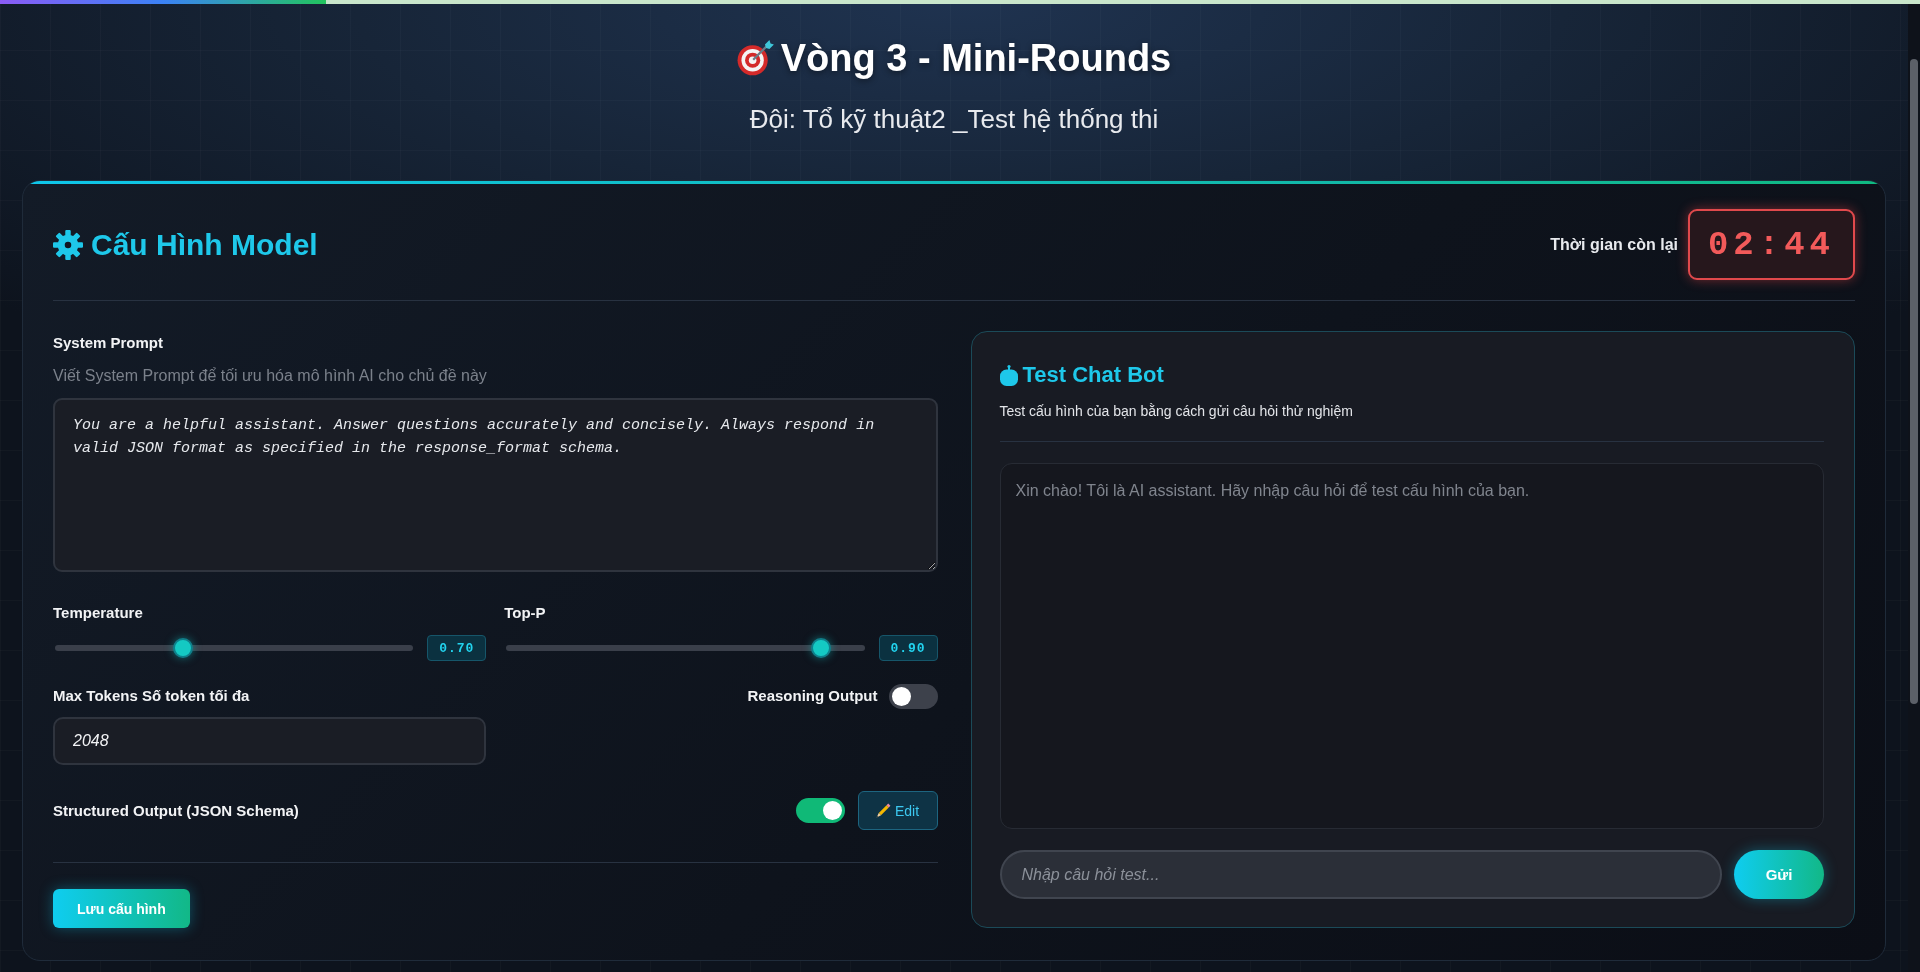 The height and width of the screenshot is (972, 1920). What do you see at coordinates (1614, 244) in the screenshot?
I see `timer-label: Thời gian còn lại` at bounding box center [1614, 244].